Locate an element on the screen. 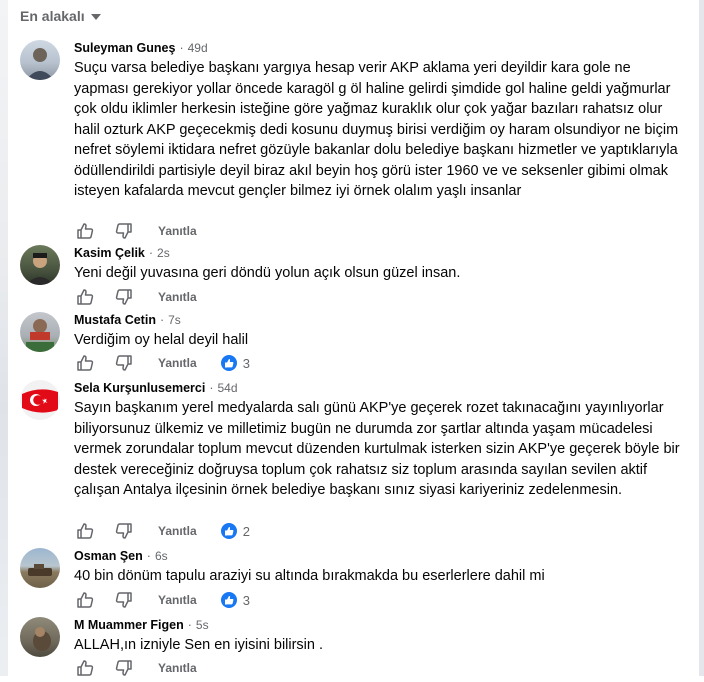 Image resolution: width=704 pixels, height=682 pixels. comment-time: 2s is located at coordinates (163, 253).